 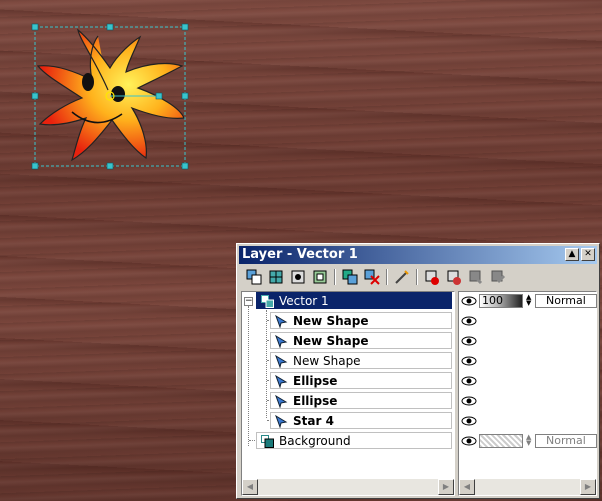 What do you see at coordinates (110, 166) in the screenshot?
I see `resize-handle-s` at bounding box center [110, 166].